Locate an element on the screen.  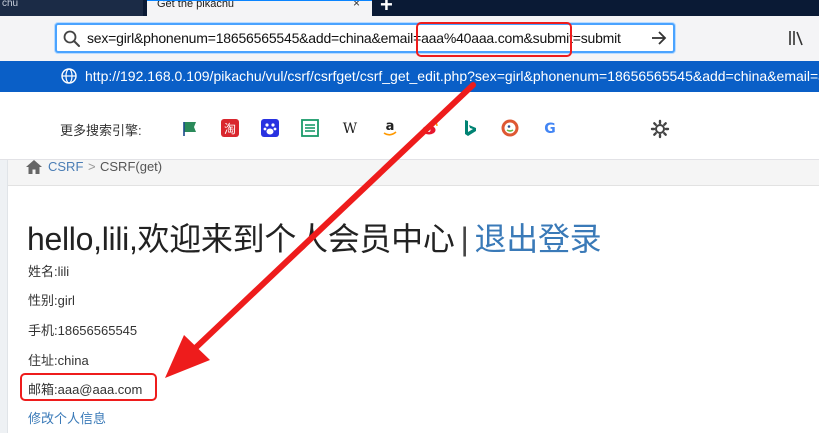
logout-link: 退出登录 is located at coordinates (538, 239).